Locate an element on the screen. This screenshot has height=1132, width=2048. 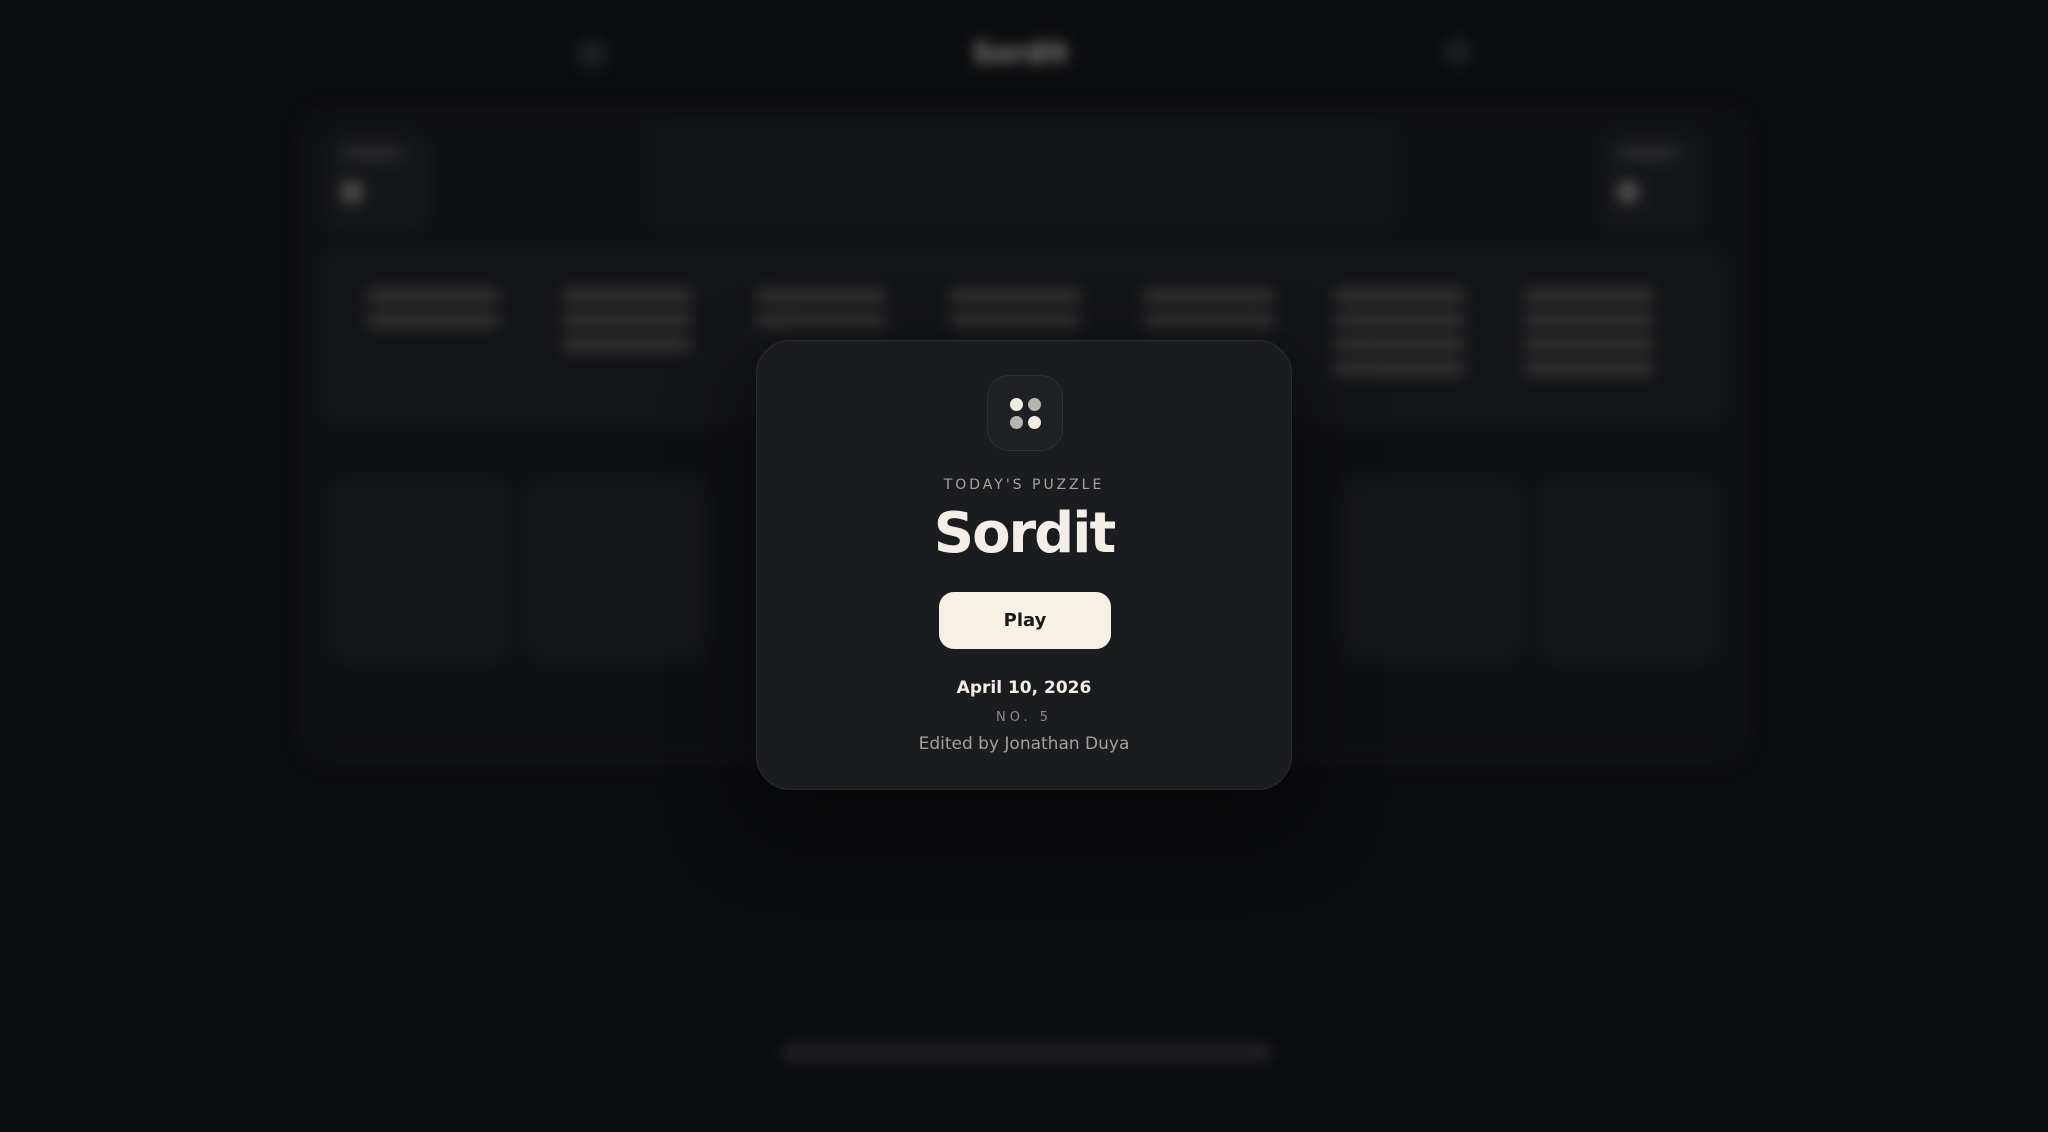
play-button: Play is located at coordinates (1025, 620).